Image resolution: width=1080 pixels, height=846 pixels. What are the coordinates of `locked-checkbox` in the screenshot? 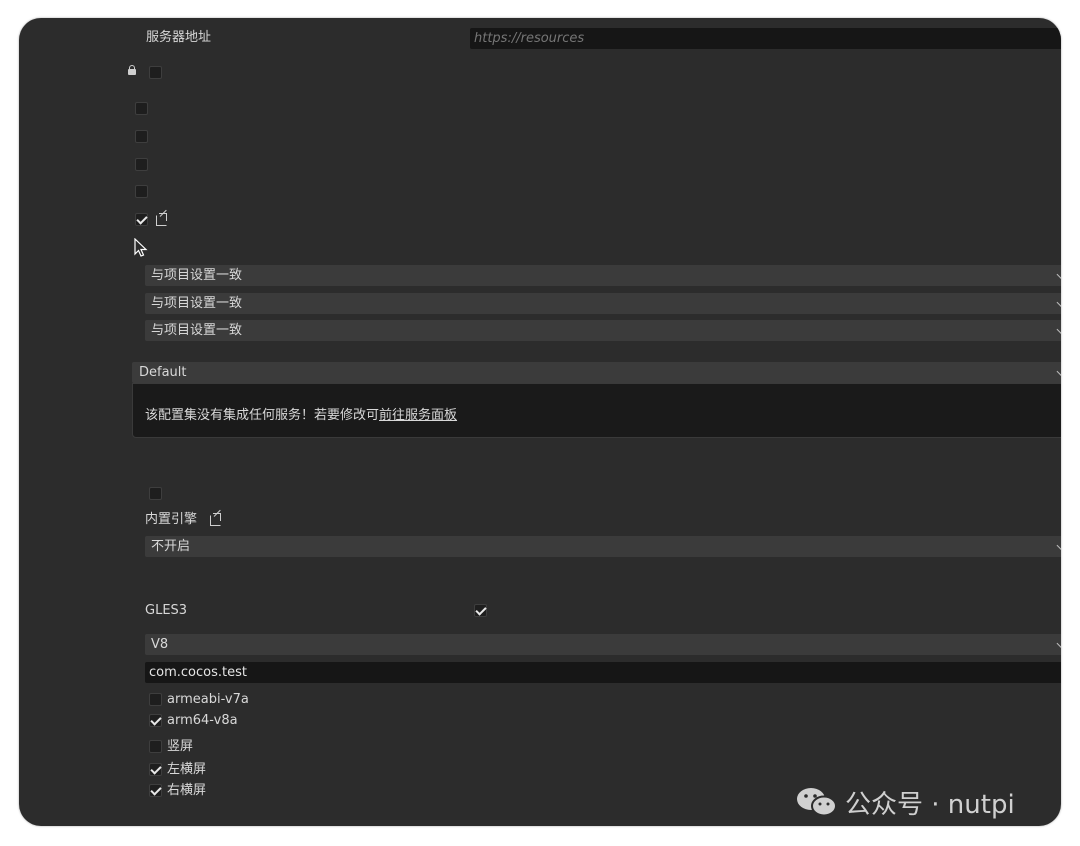 It's located at (155, 72).